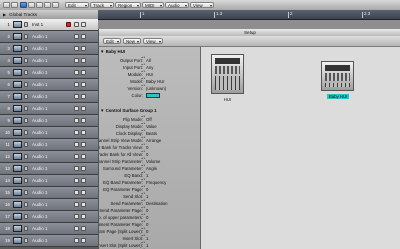  I want to click on track-row: 18 Audio 1, so click(49, 229).